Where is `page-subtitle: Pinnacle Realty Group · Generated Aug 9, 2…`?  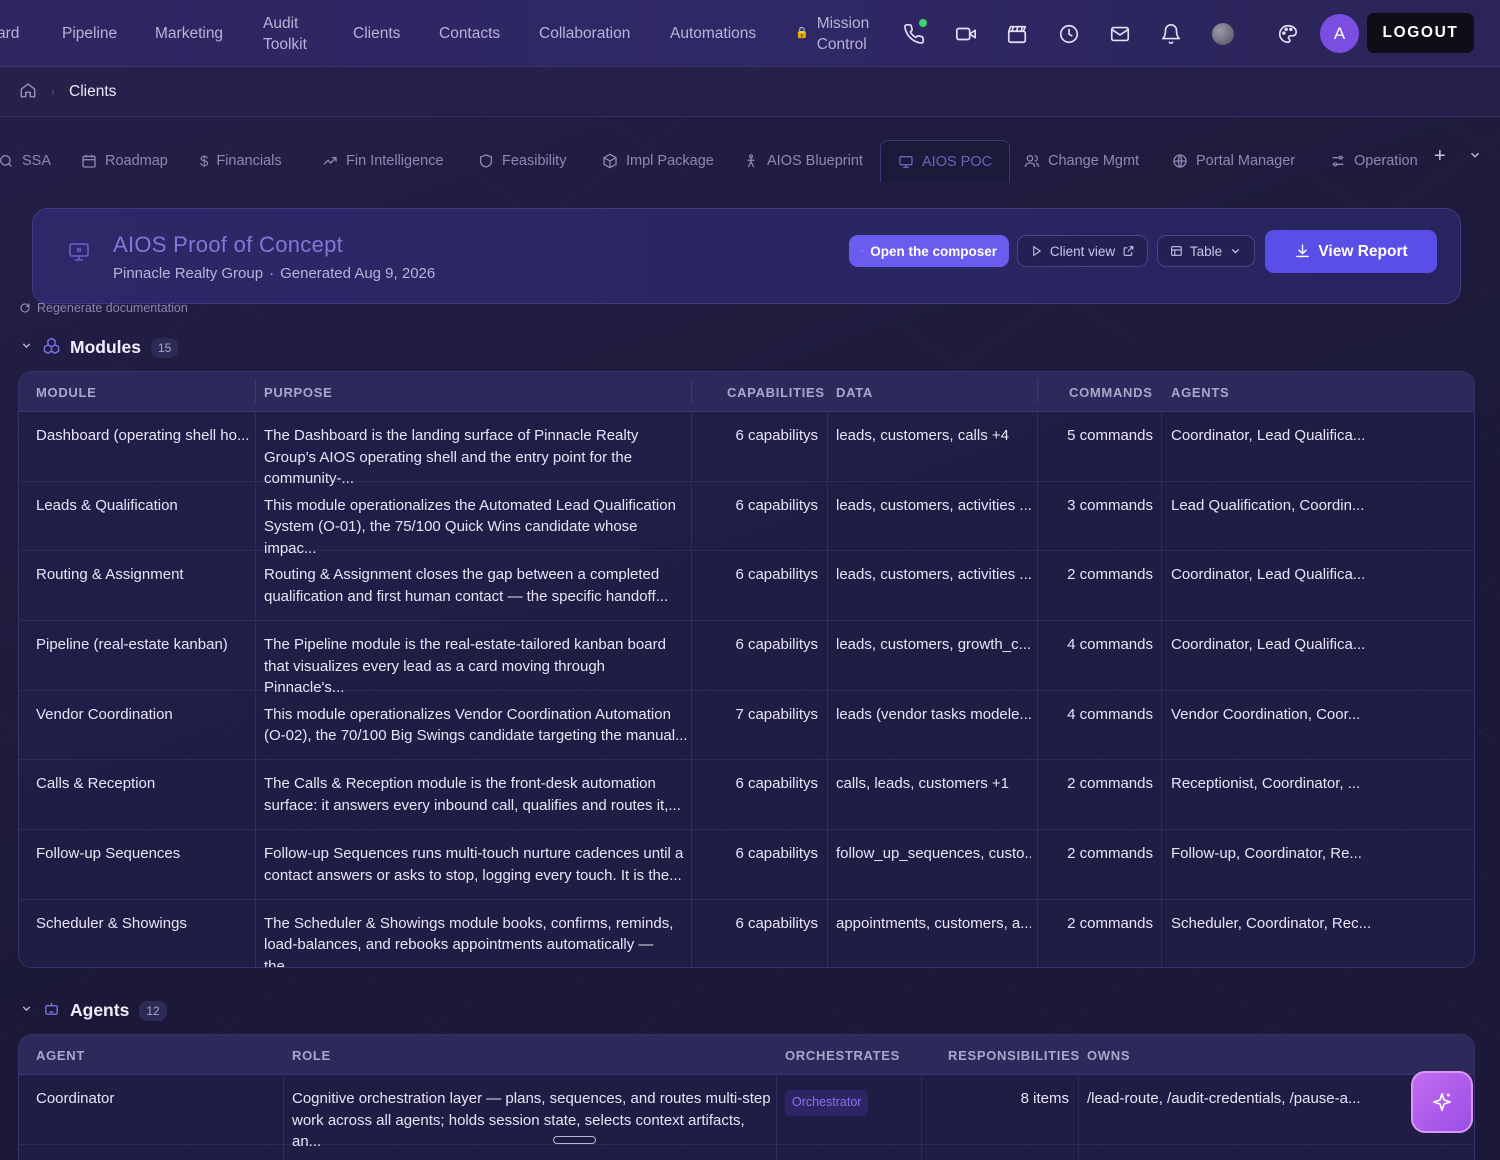 page-subtitle: Pinnacle Realty Group · Generated Aug 9, 2… is located at coordinates (274, 273).